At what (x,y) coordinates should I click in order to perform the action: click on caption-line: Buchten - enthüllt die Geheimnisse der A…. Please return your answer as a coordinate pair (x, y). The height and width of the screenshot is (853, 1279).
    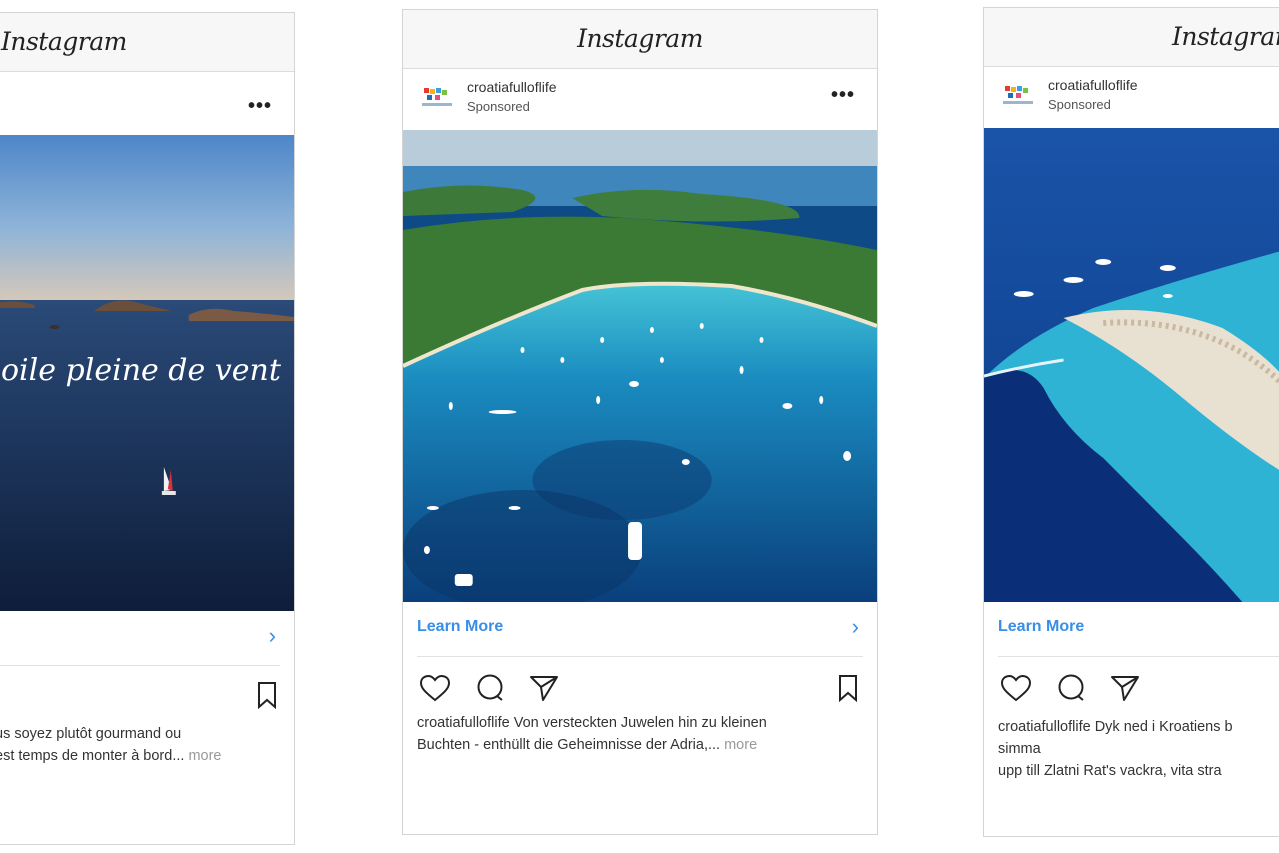
    Looking at the image, I should click on (569, 745).